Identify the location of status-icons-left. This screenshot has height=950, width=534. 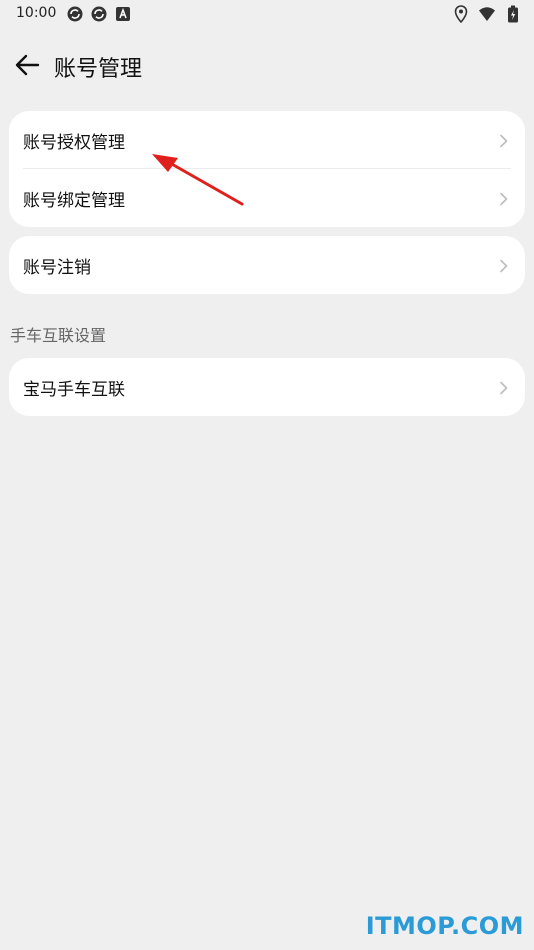
(99, 14).